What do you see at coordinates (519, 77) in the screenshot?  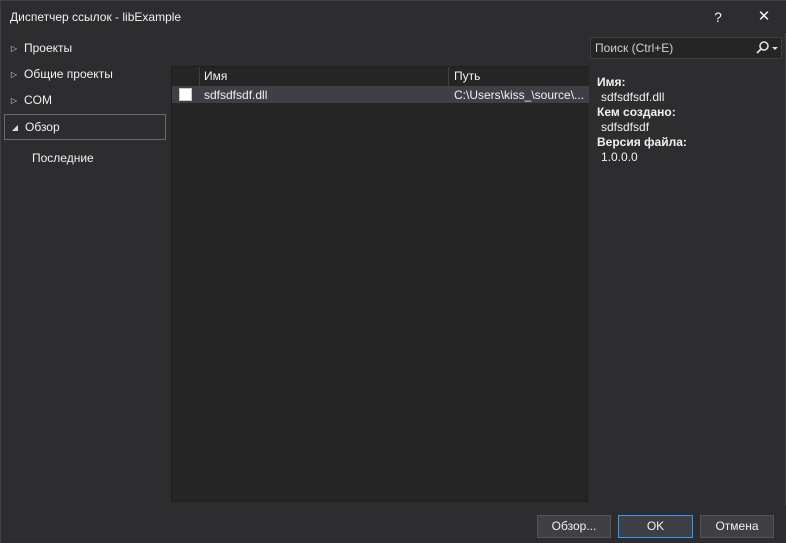 I see `column-header-path: Путь` at bounding box center [519, 77].